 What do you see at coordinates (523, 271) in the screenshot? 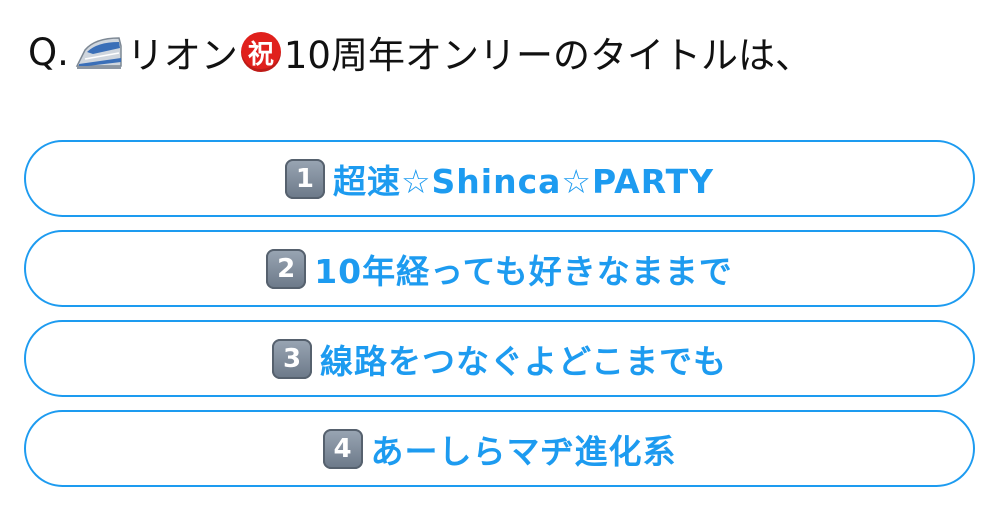
I see `poll-option-label: 10年経っても好きなままで` at bounding box center [523, 271].